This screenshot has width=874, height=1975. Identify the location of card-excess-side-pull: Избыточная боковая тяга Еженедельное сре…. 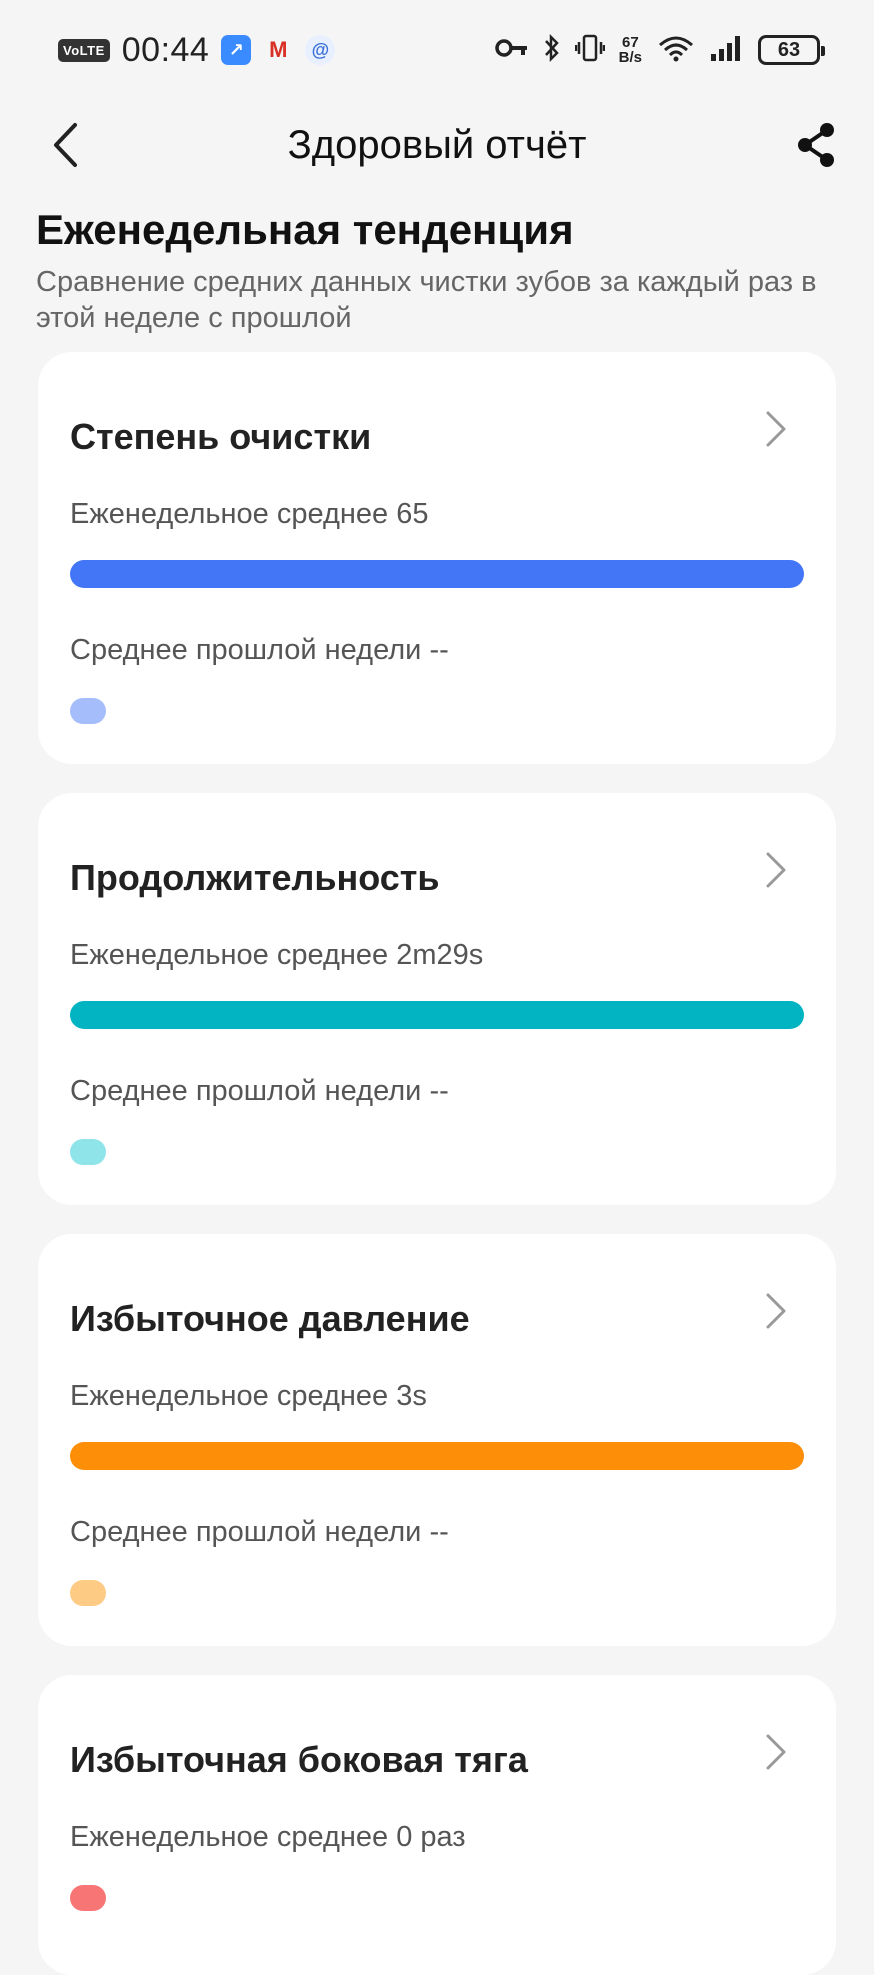
(437, 1825).